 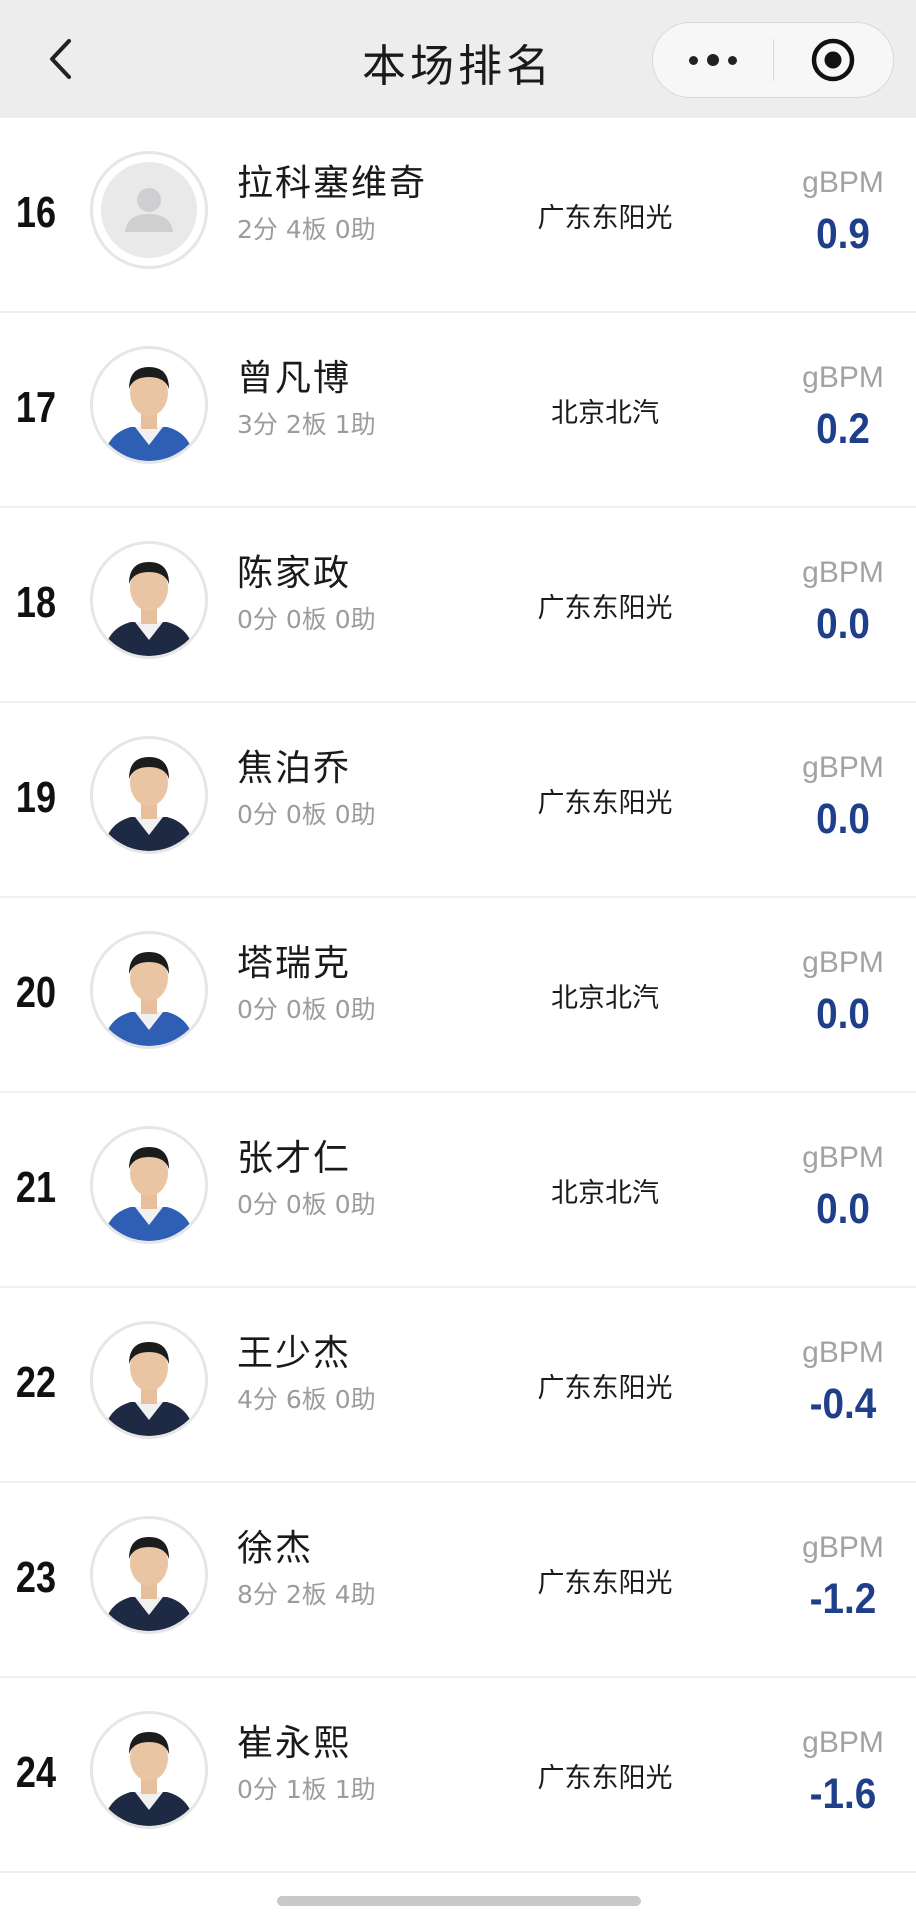 I want to click on player-name: 崔永熙, so click(x=294, y=1743).